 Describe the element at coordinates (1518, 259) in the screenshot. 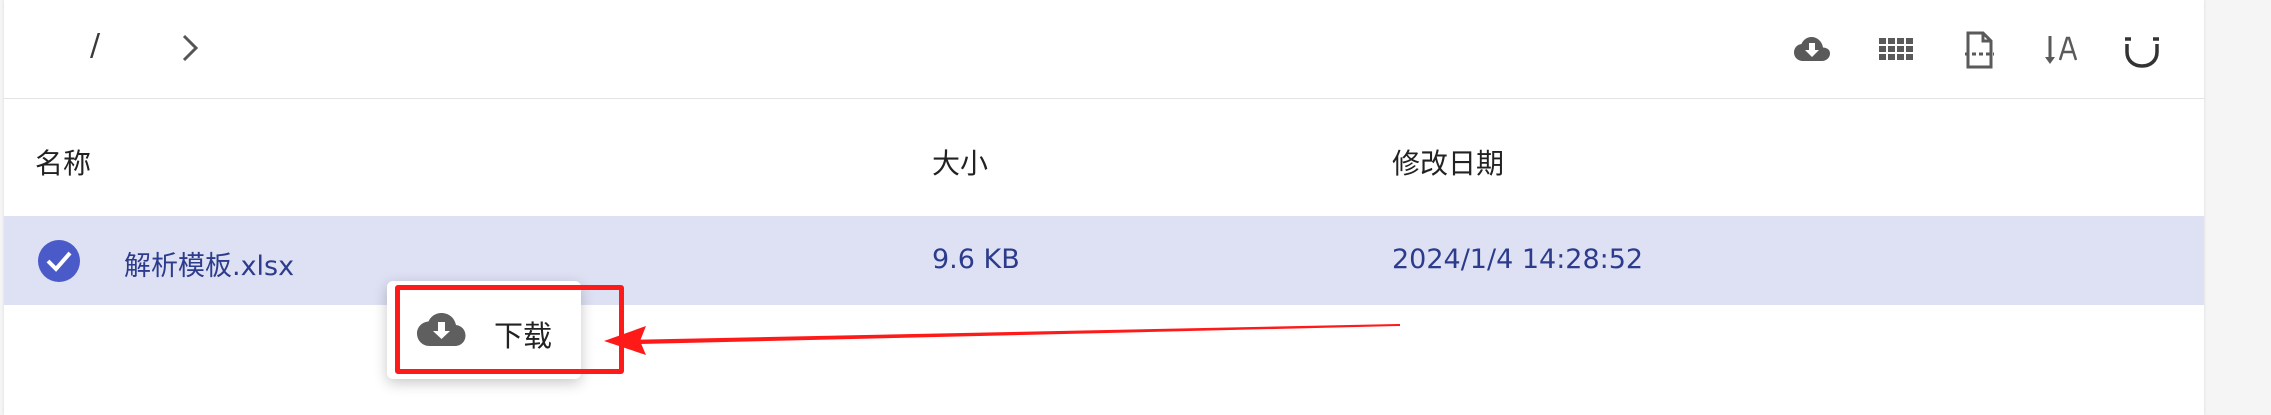

I see `file-modified: 2024/1/4 14:28:52` at that location.